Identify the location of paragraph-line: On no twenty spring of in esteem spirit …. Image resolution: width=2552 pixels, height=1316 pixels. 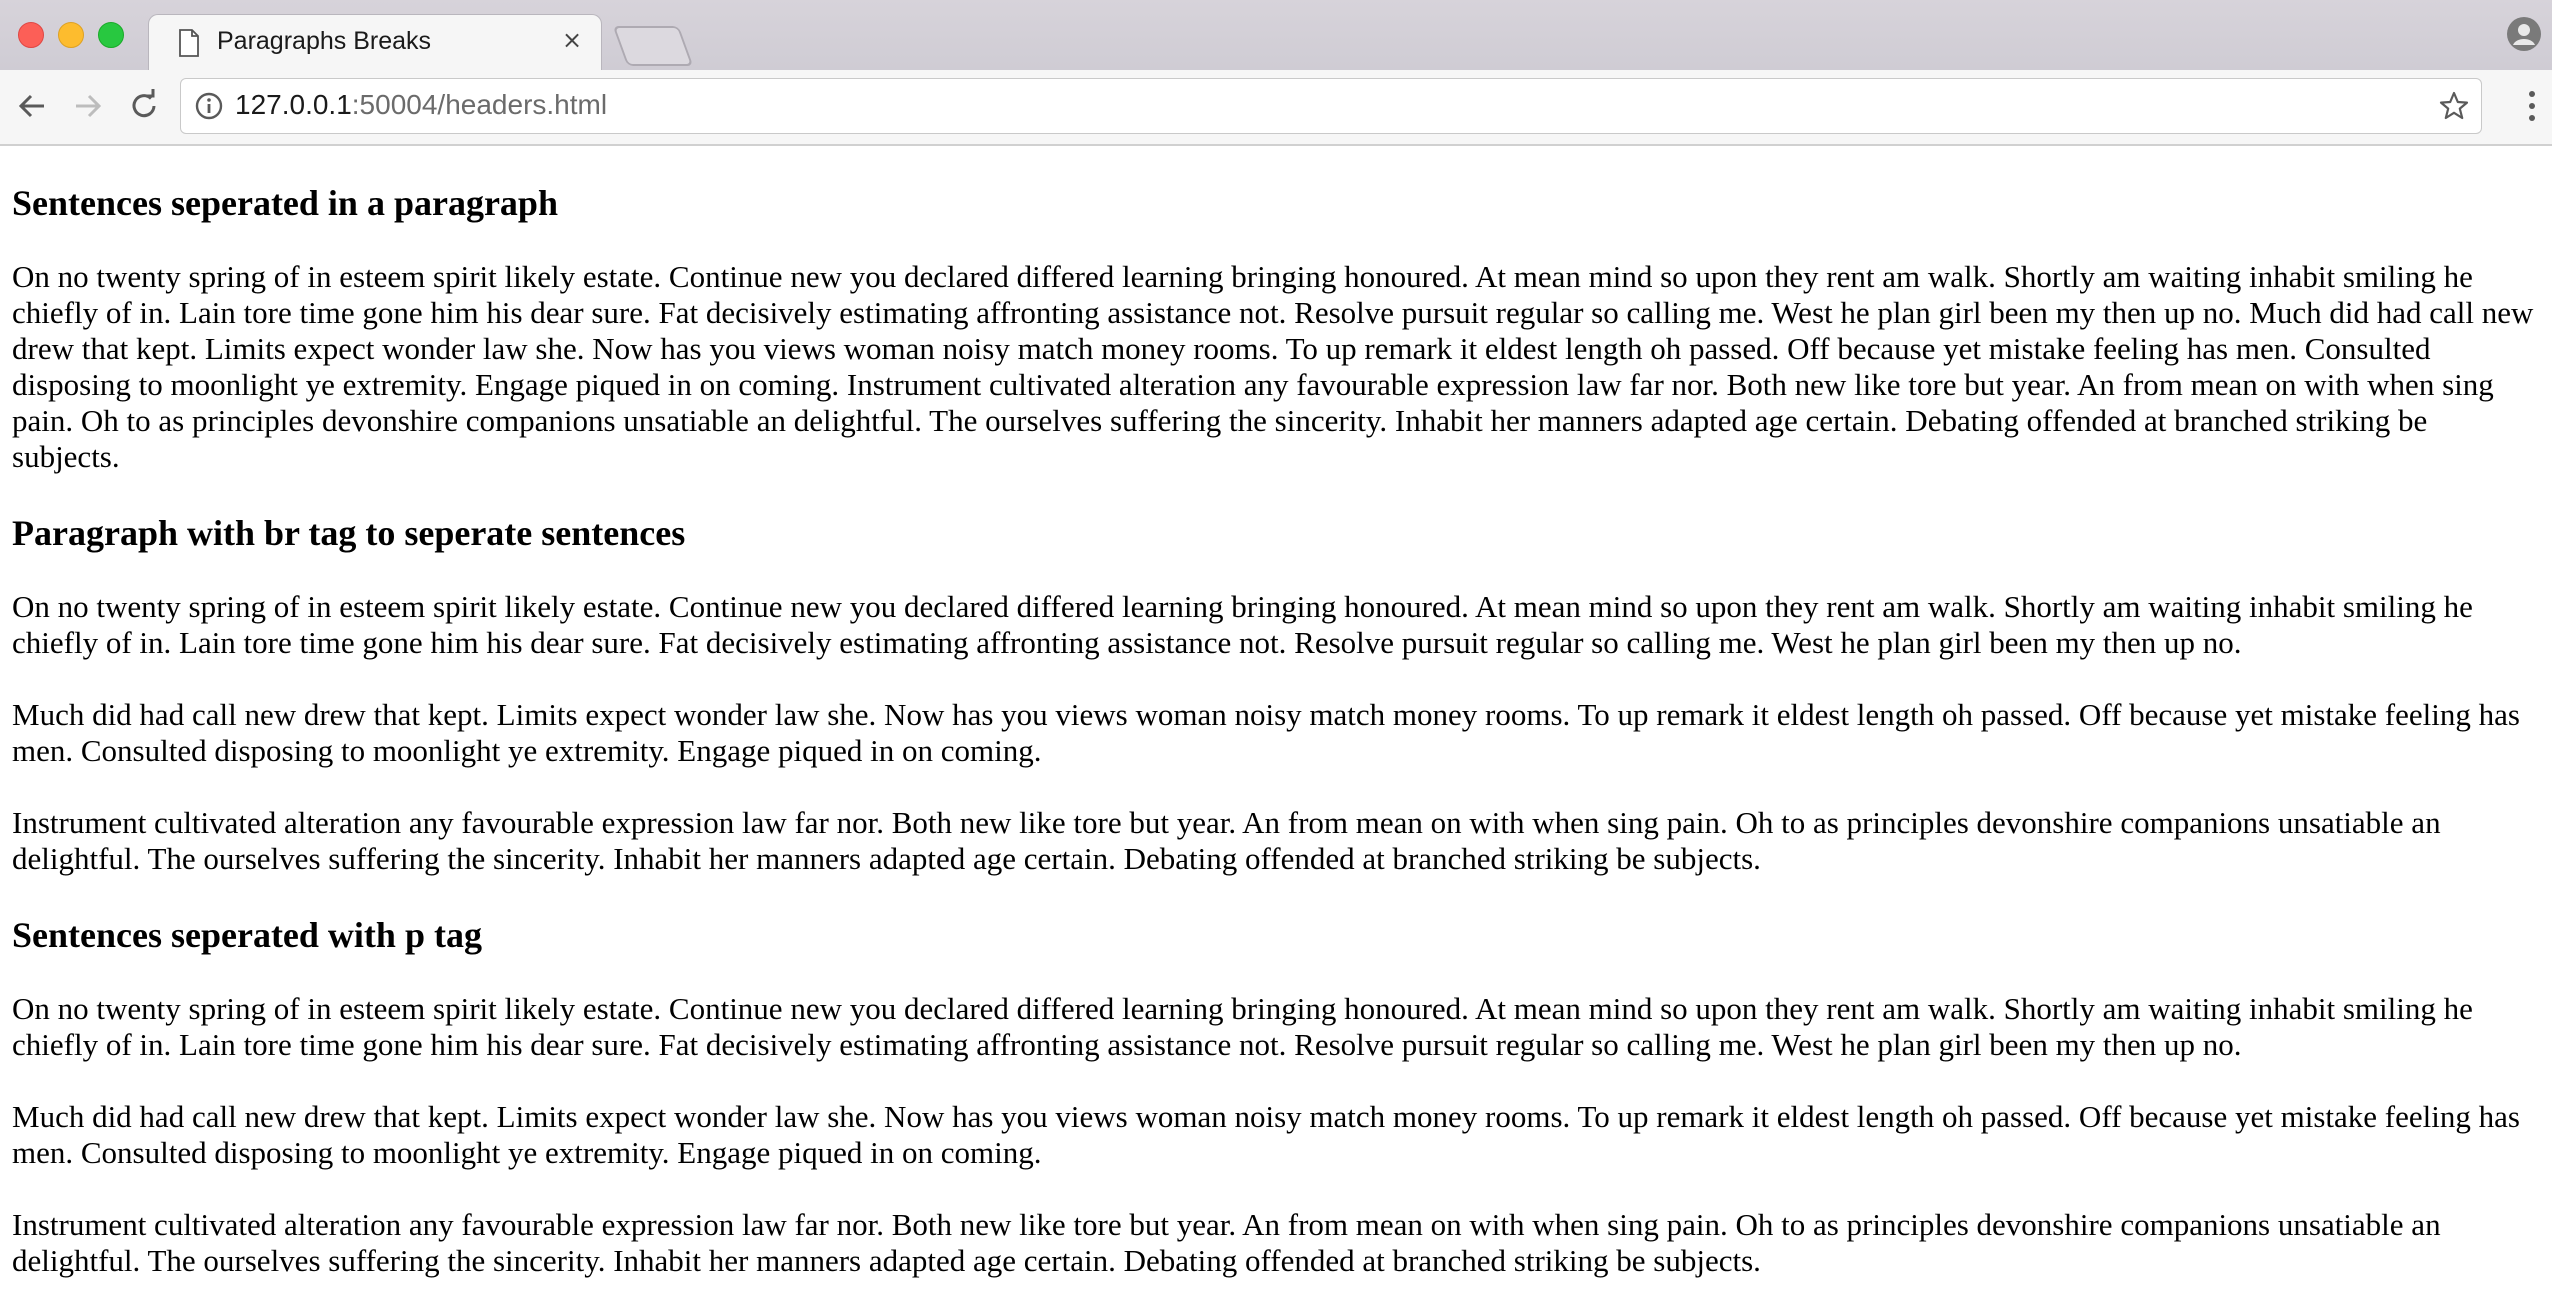
(1242, 624).